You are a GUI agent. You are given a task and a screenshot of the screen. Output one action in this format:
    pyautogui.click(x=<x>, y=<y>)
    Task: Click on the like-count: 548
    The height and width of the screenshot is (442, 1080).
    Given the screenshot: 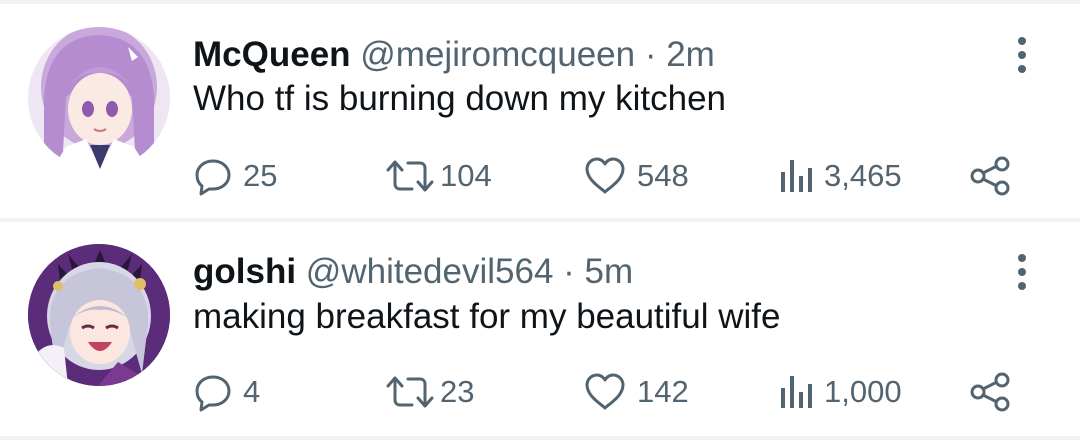 What is the action you would take?
    pyautogui.click(x=663, y=175)
    